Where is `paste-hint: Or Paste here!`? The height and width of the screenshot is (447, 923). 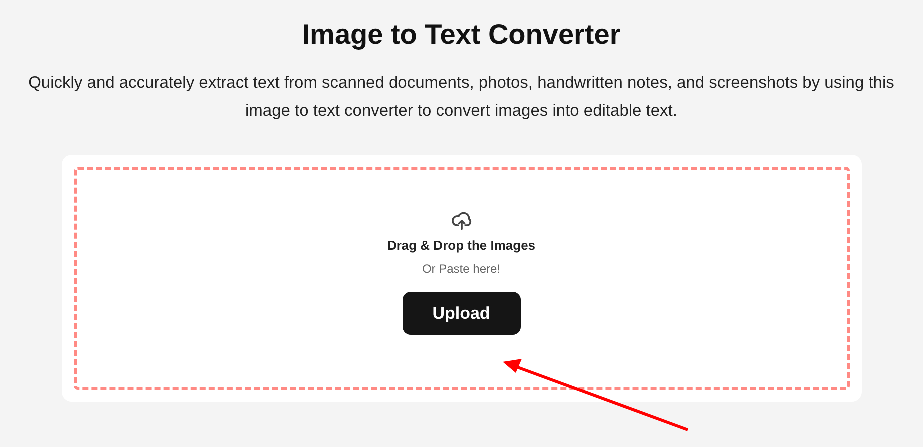
paste-hint: Or Paste here! is located at coordinates (461, 269).